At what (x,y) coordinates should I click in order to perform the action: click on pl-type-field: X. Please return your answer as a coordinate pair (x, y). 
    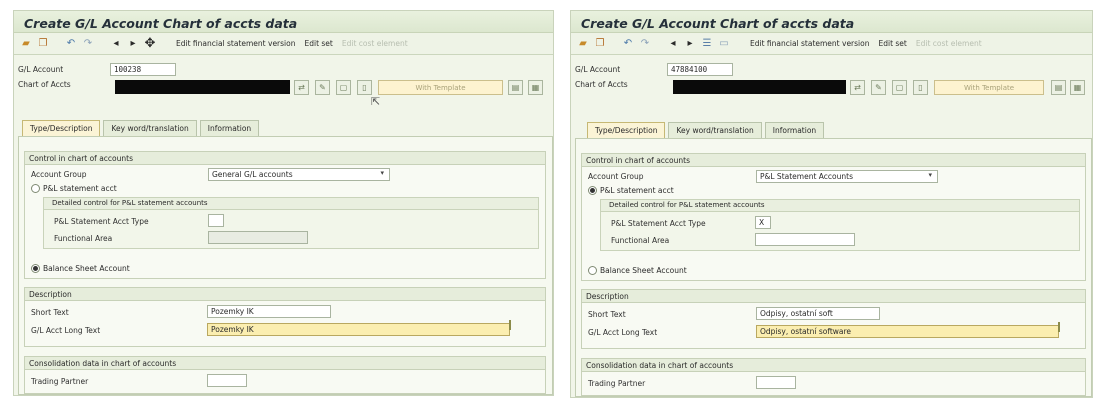
    Looking at the image, I should click on (763, 222).